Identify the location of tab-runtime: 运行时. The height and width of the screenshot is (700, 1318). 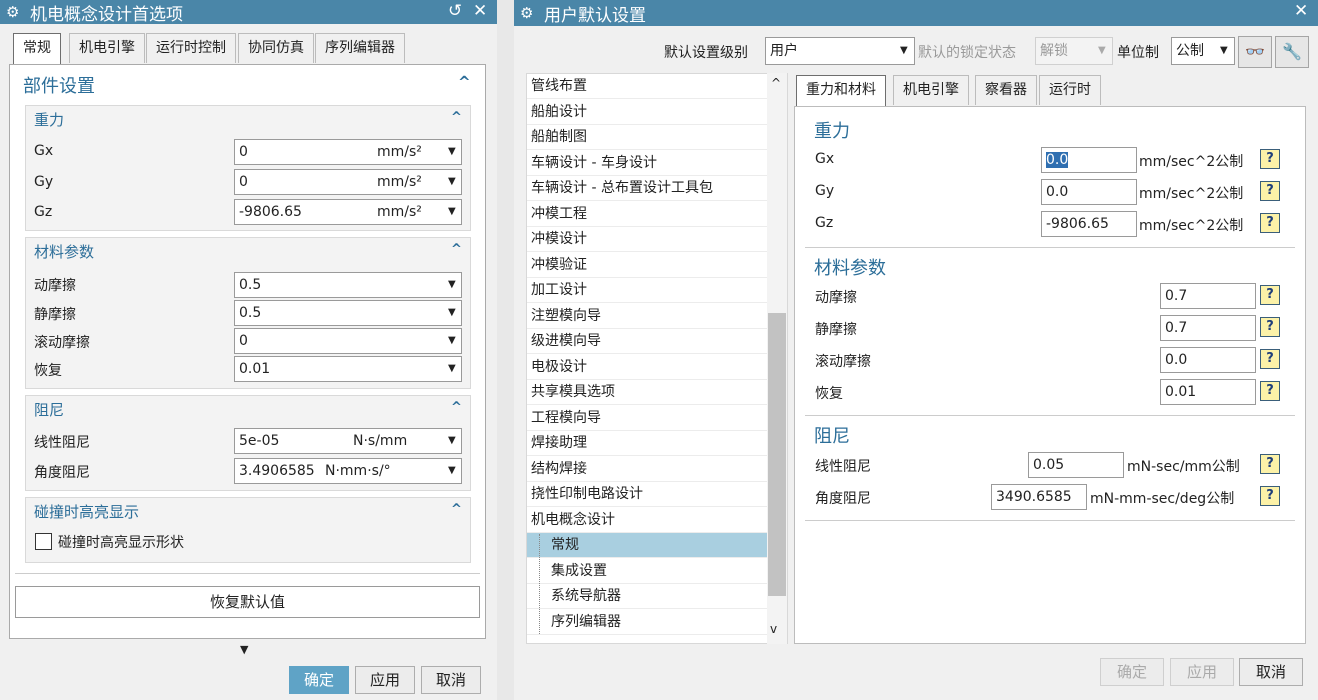
(1070, 90).